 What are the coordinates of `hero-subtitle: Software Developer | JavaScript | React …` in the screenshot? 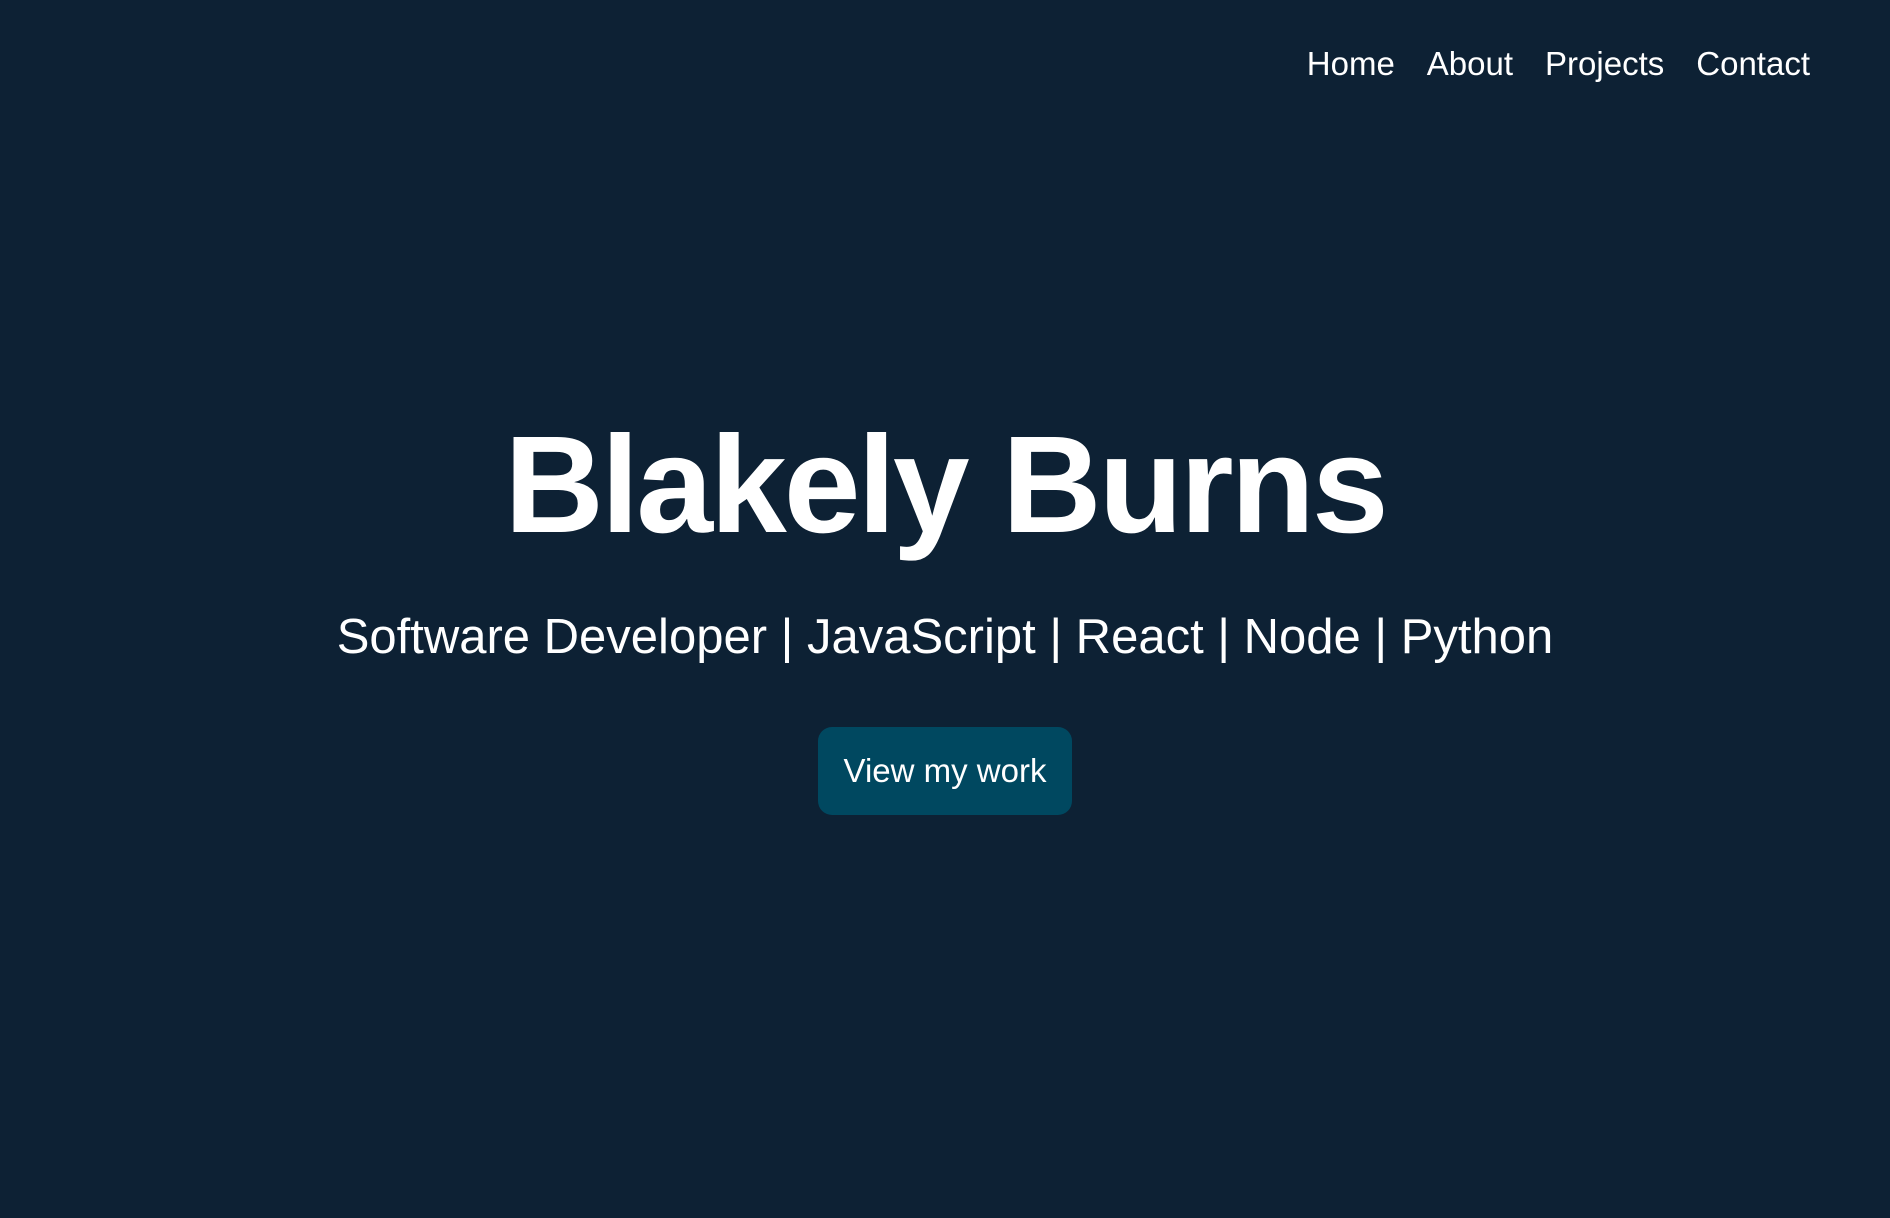 It's located at (945, 637).